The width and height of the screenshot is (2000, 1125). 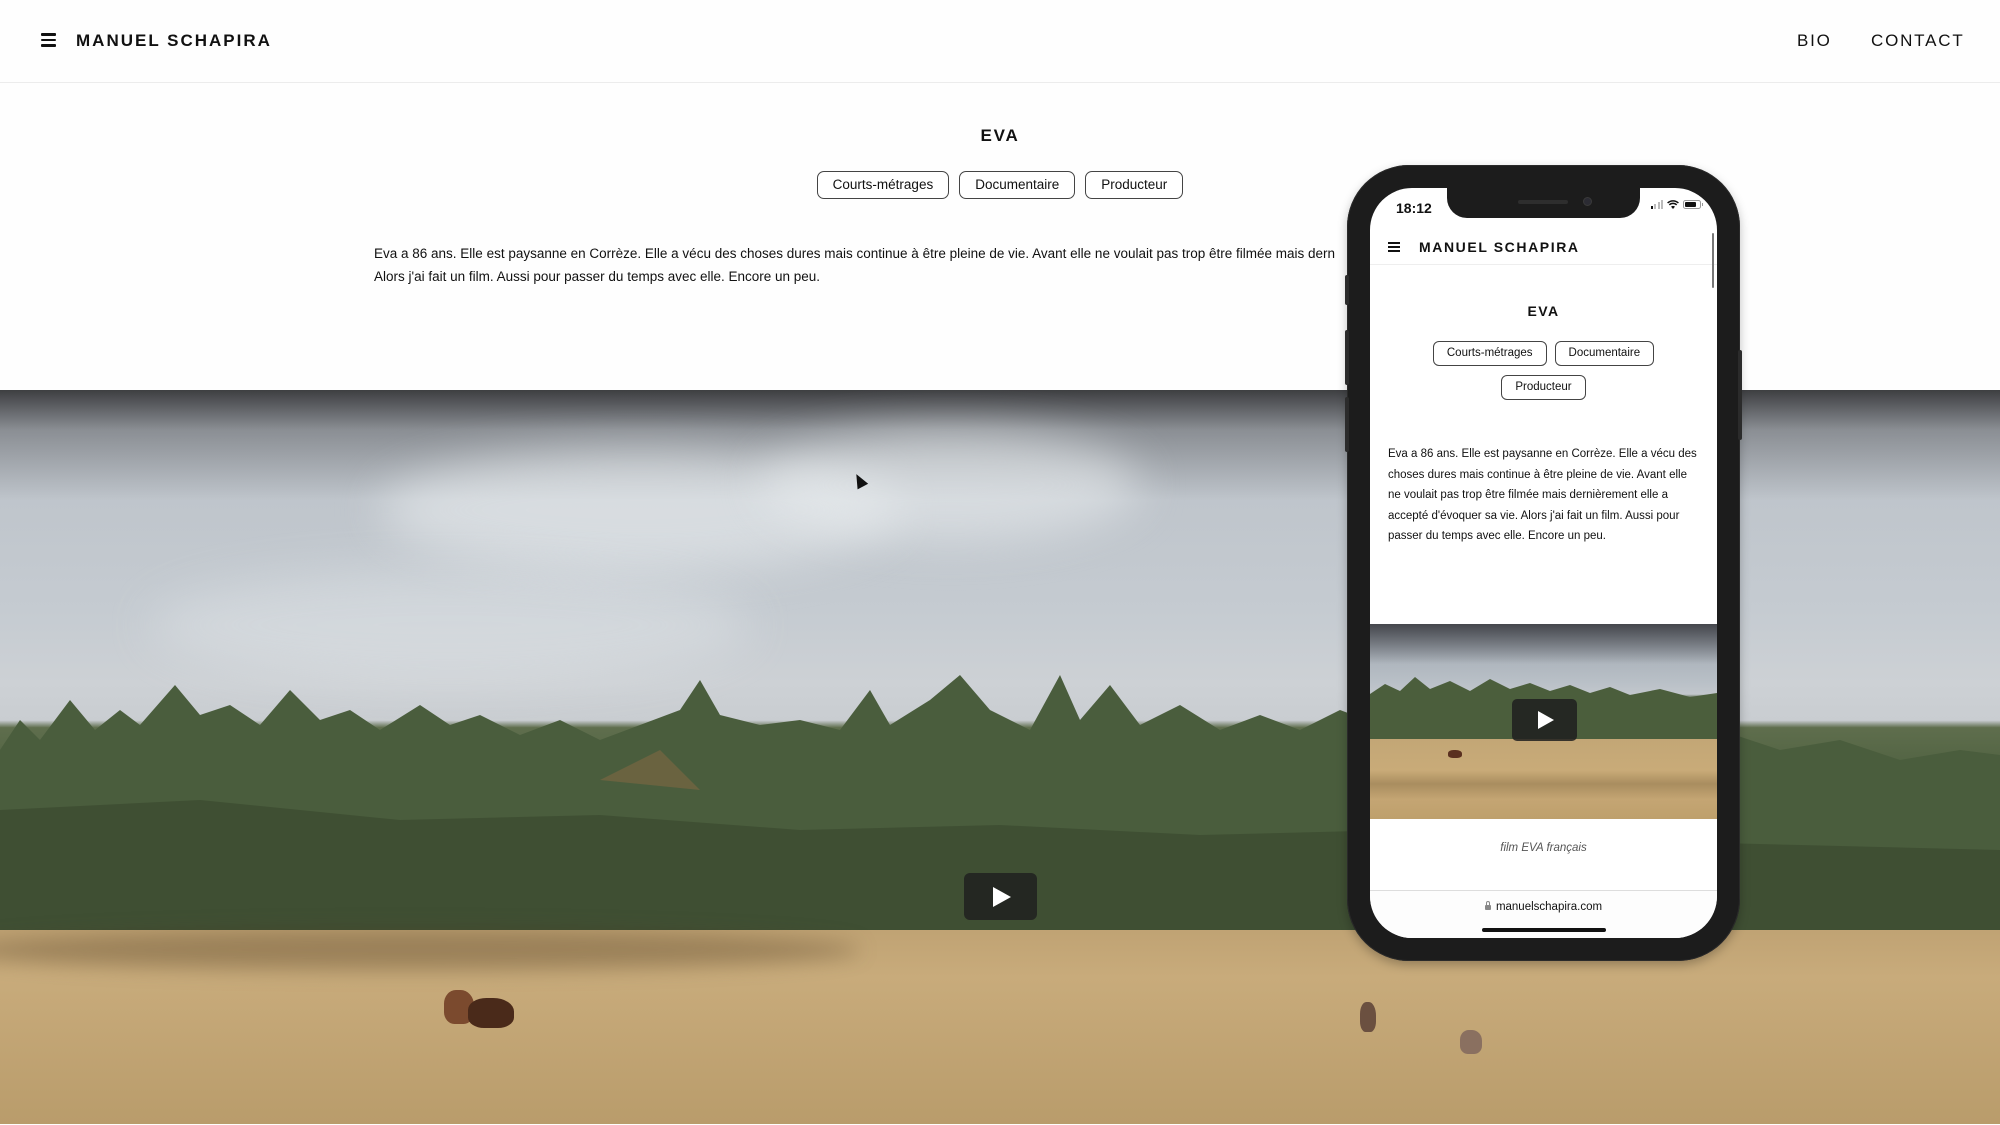 I want to click on nav-bio: BIO, so click(x=1814, y=41).